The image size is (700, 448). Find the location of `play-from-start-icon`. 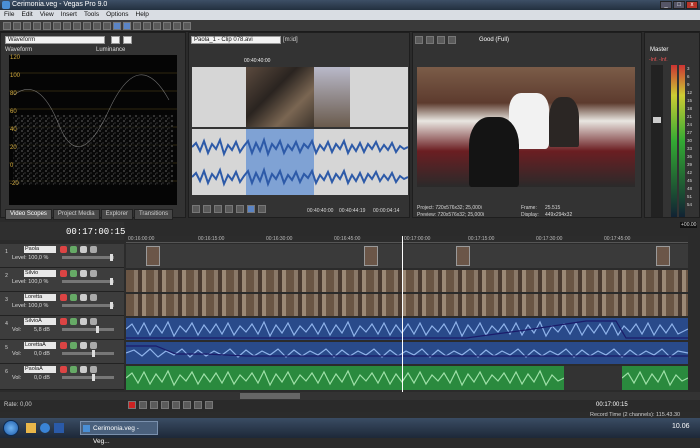

play-from-start-icon is located at coordinates (154, 405).